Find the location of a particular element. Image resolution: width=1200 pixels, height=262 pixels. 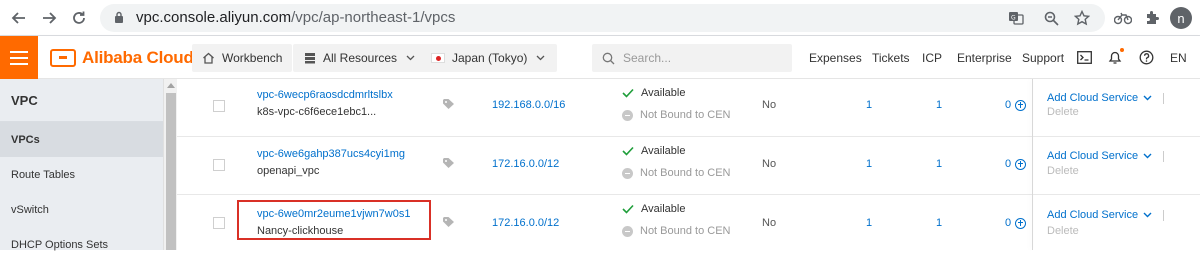

sidebar-scrollbar is located at coordinates (170, 164).